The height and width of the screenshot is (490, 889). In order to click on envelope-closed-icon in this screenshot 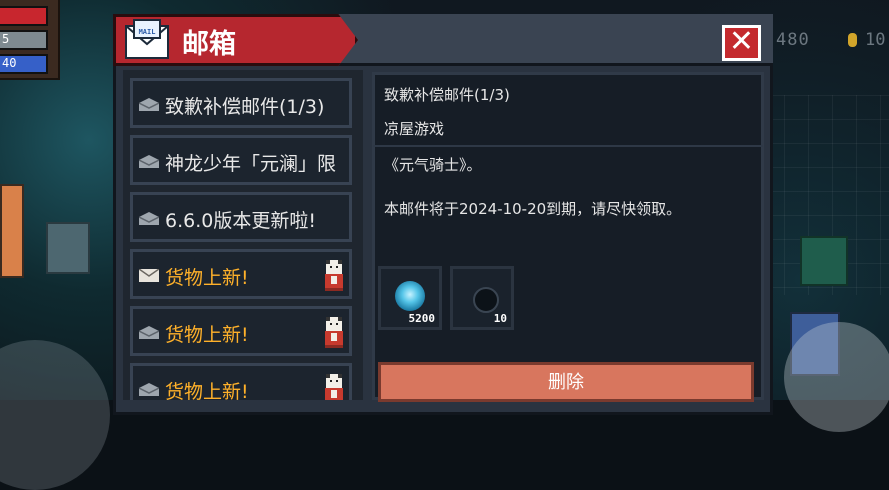, I will do `click(149, 275)`.